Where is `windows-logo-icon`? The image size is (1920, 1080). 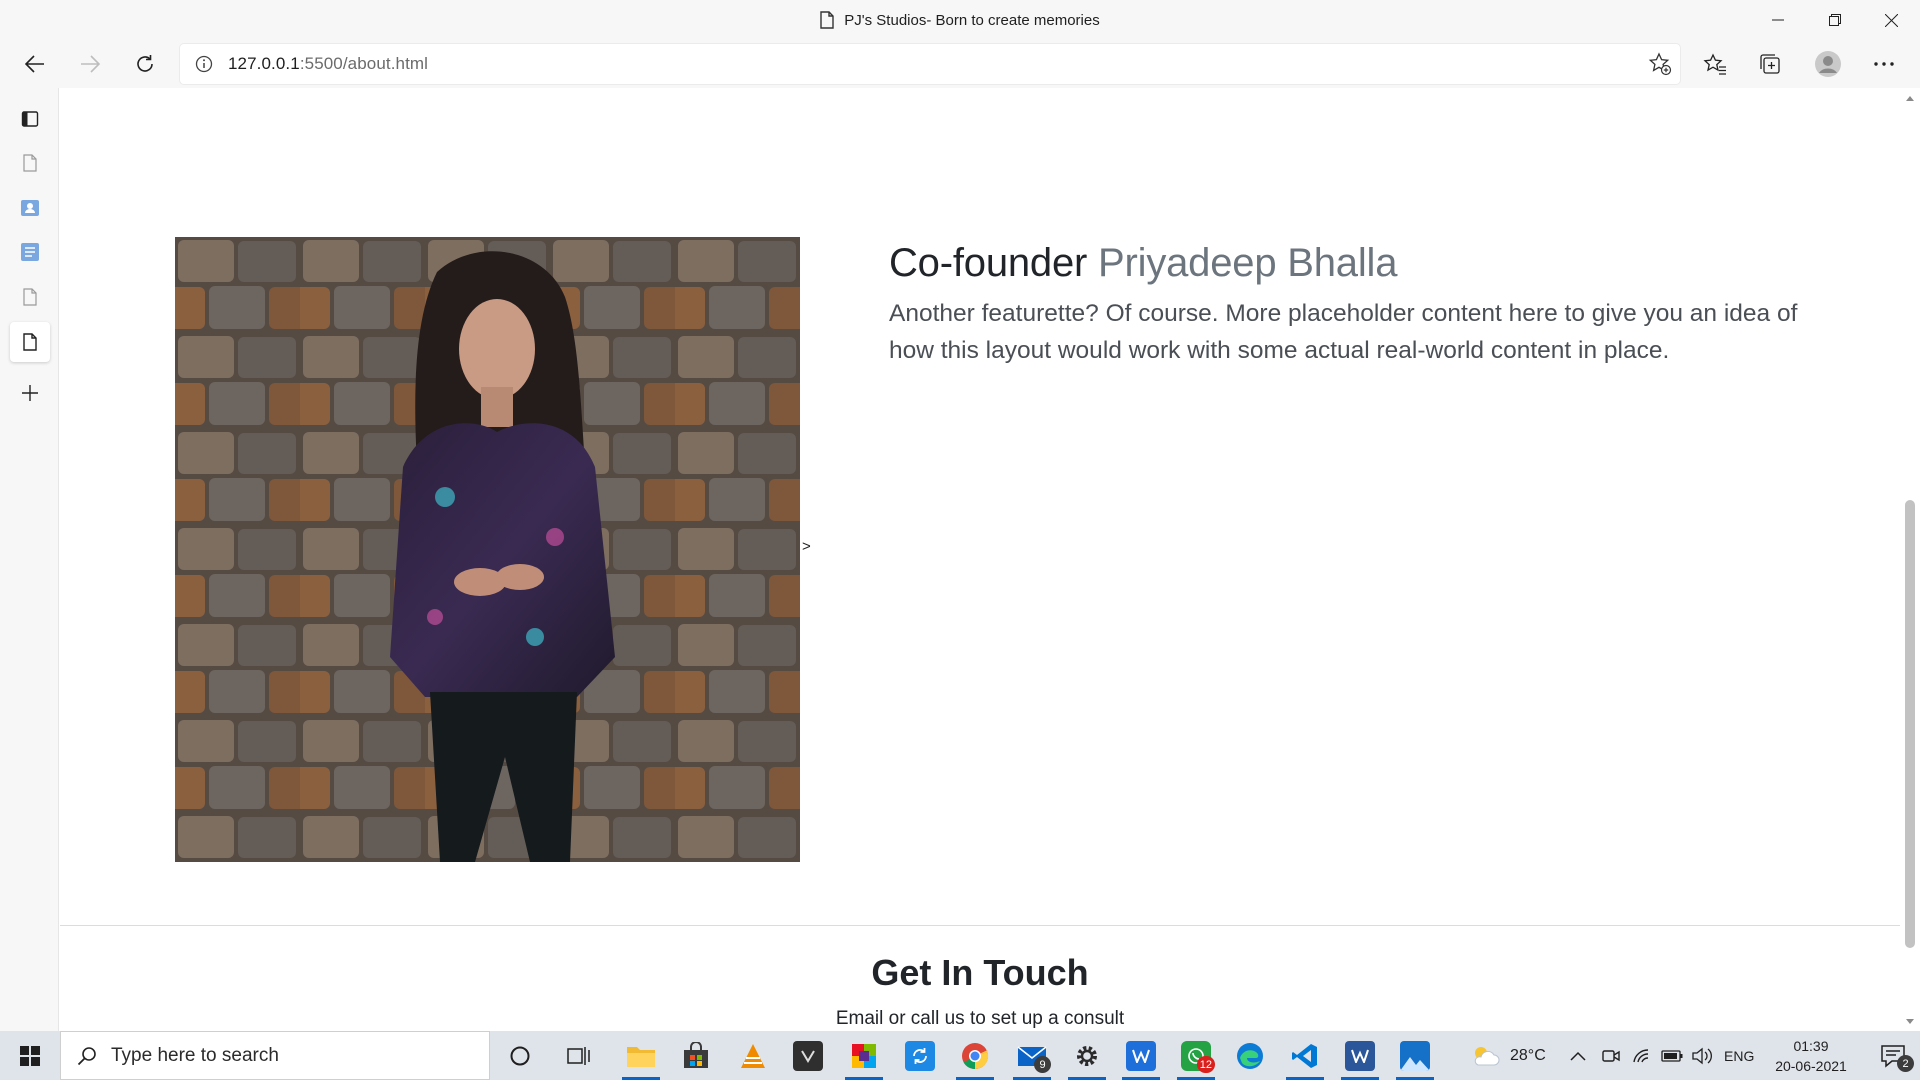 windows-logo-icon is located at coordinates (30, 1055).